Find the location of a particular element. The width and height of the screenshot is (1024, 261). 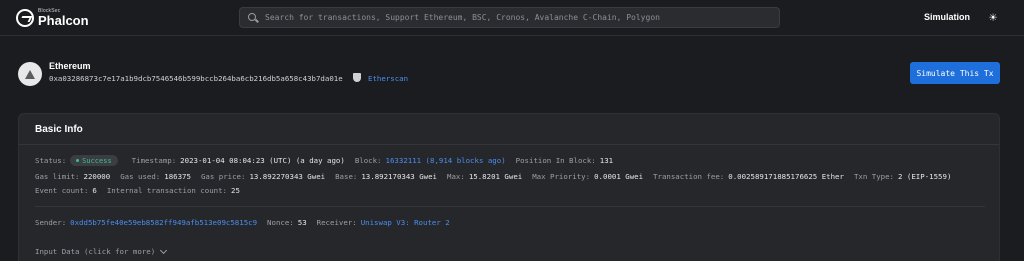

gas-used-label: Gas used: is located at coordinates (140, 176).